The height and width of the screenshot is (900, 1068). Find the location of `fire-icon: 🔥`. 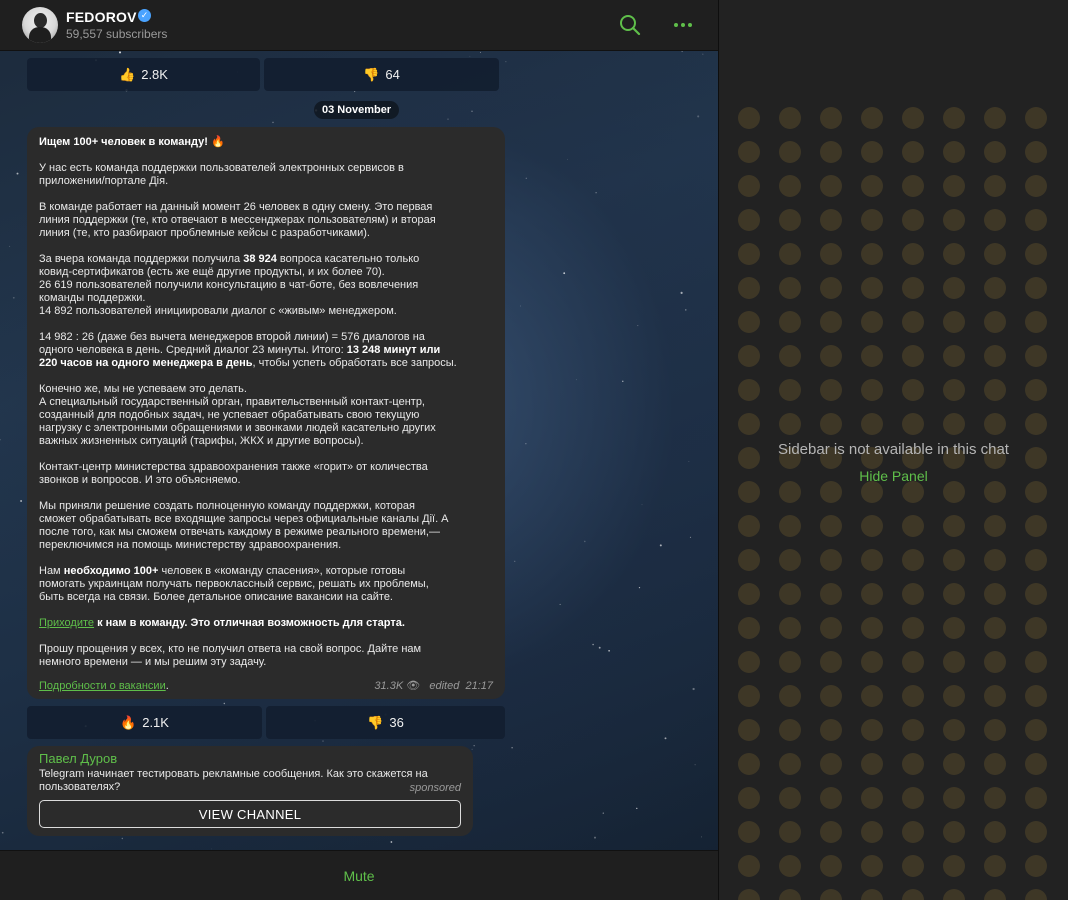

fire-icon: 🔥 is located at coordinates (128, 722).